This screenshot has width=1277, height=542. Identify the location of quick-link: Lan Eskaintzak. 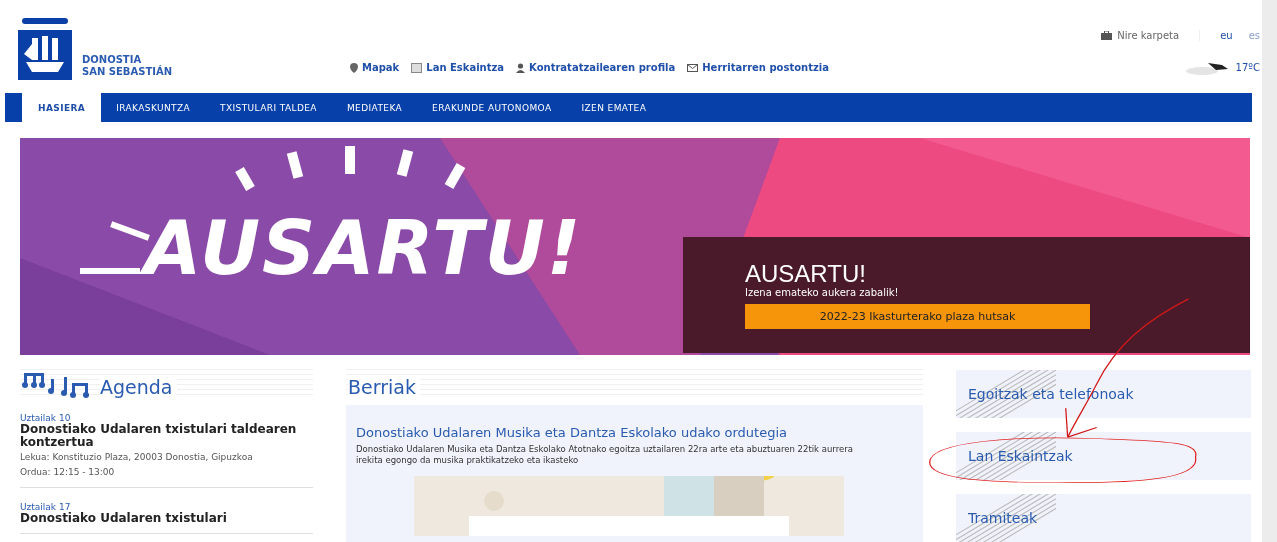
(1103, 456).